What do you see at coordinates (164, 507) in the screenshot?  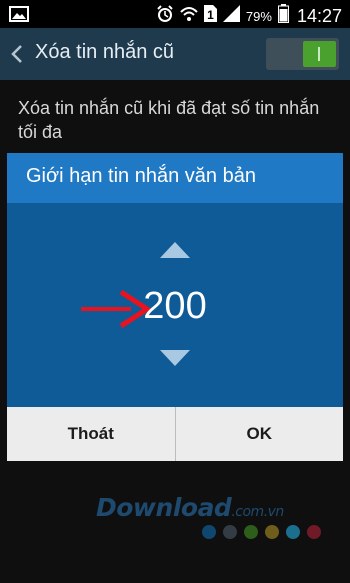 I see `watermark-brand: Download` at bounding box center [164, 507].